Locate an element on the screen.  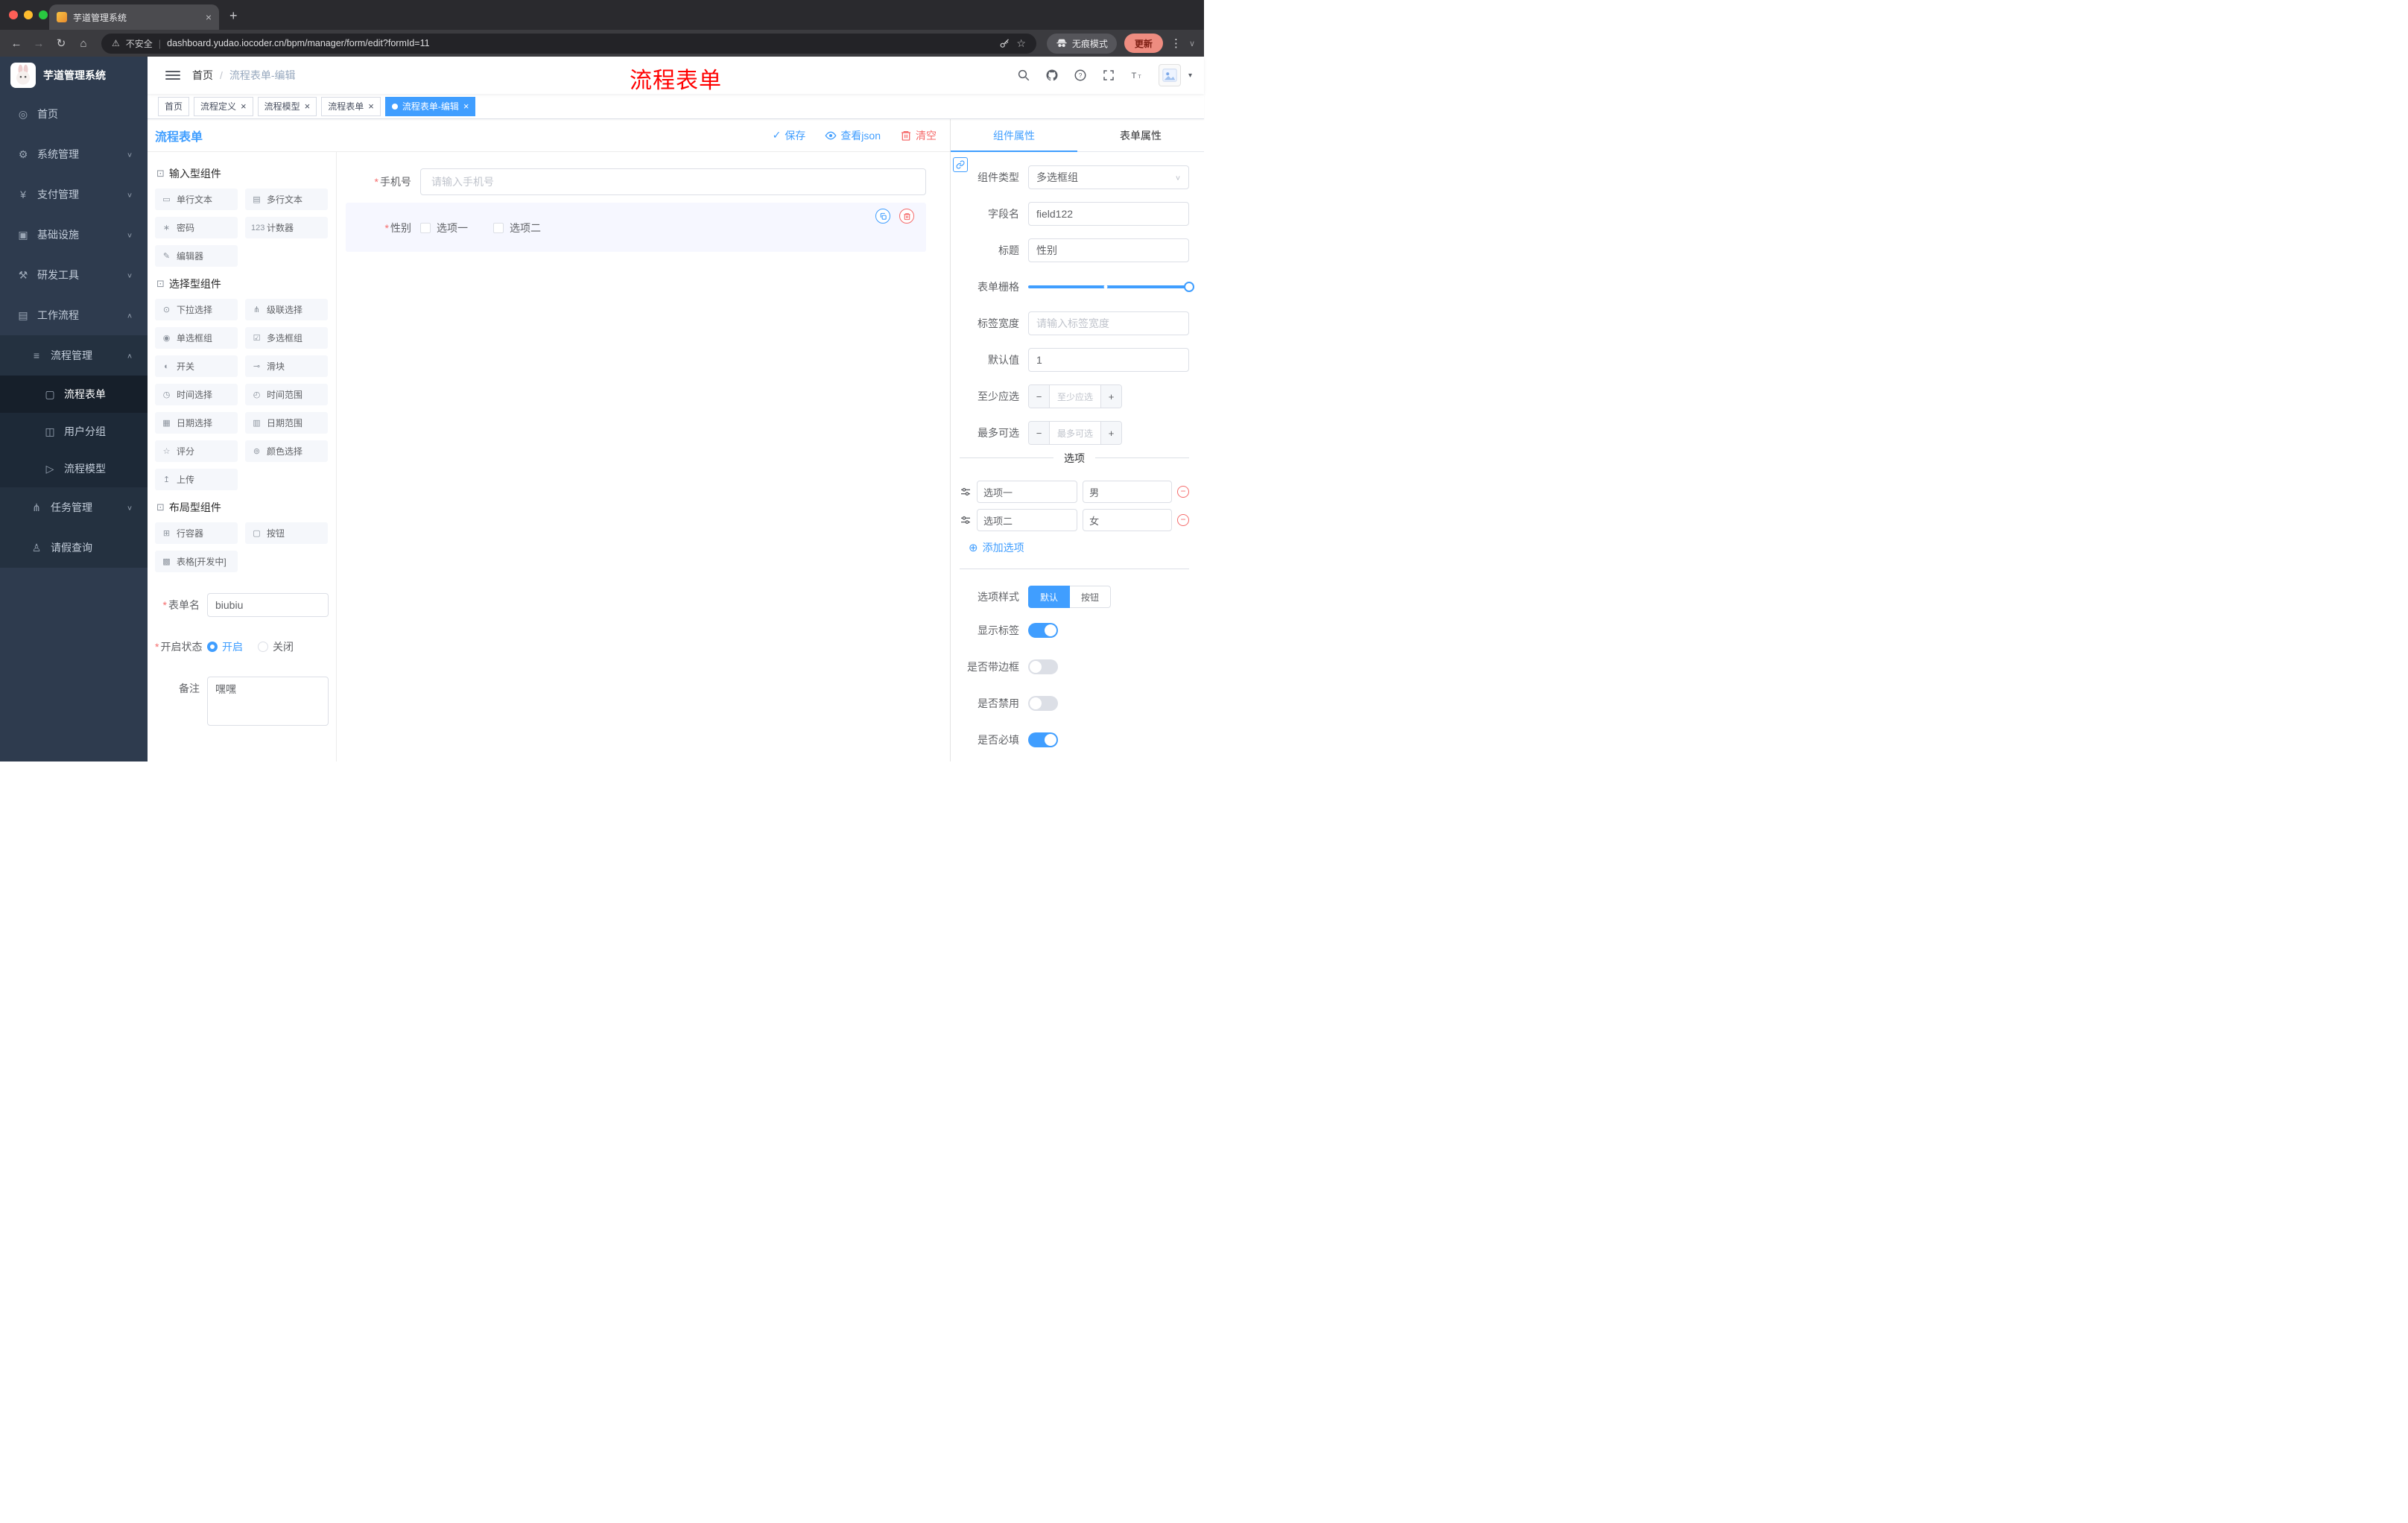
palette-item-multi-line-text: ▤ 多行文本 is located at coordinates (286, 199).